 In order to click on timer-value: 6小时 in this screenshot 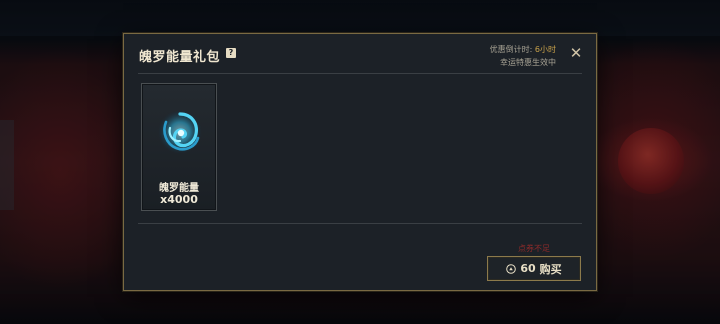, I will do `click(545, 49)`.